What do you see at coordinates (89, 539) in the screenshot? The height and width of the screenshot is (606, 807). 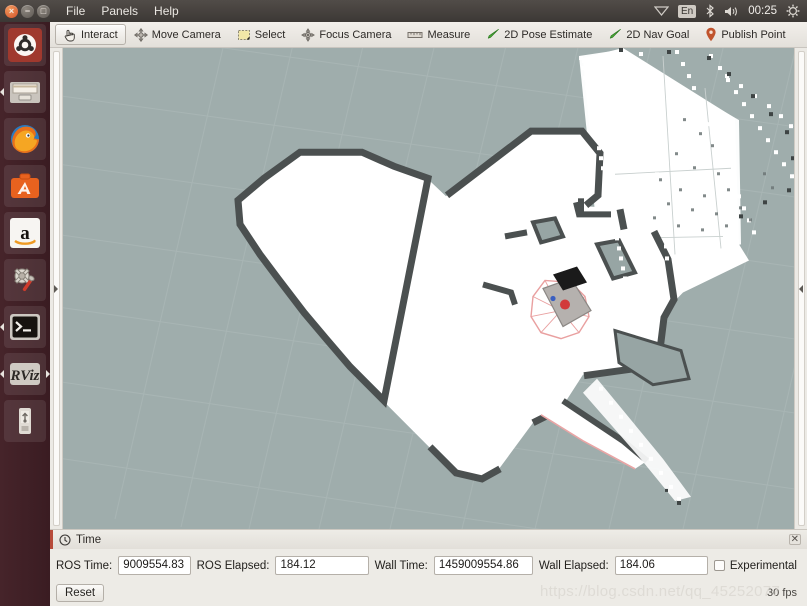 I see `time-panel-title: Time` at bounding box center [89, 539].